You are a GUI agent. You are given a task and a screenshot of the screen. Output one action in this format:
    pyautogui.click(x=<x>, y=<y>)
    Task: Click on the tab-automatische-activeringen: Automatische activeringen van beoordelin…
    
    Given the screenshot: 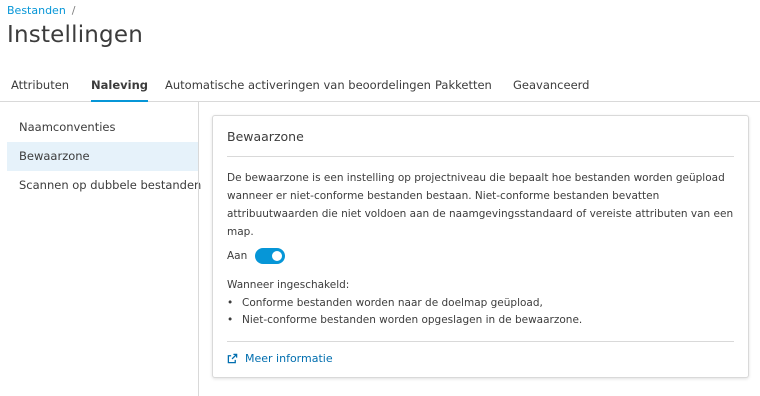 What is the action you would take?
    pyautogui.click(x=298, y=89)
    